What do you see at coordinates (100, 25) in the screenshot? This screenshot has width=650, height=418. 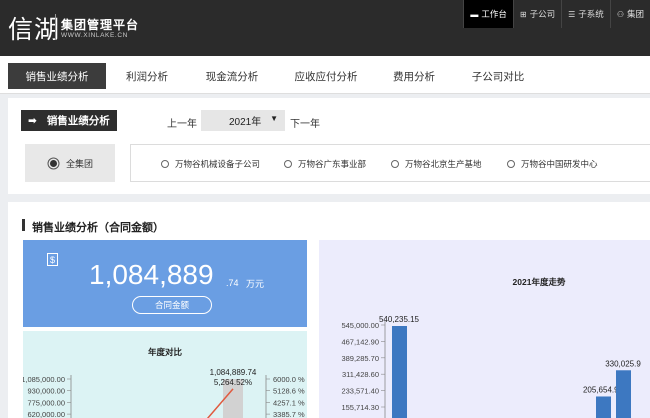 I see `platform-name: 集团管理平台` at bounding box center [100, 25].